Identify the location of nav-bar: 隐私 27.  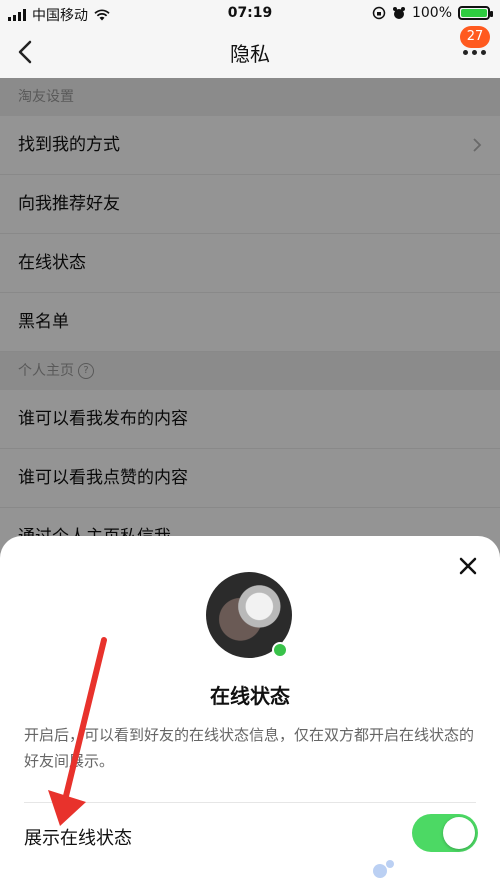
(250, 52).